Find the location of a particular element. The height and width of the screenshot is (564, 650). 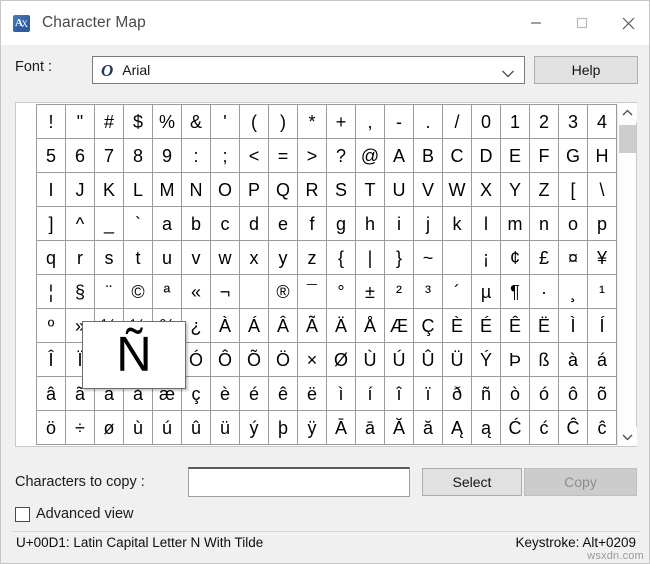

character-cell: ; is located at coordinates (225, 156).